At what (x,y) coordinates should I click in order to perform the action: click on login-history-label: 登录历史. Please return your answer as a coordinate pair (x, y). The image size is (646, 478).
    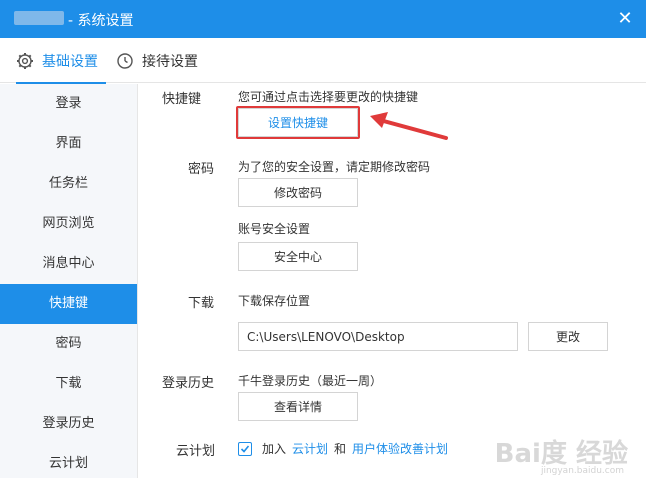
    Looking at the image, I should click on (188, 383).